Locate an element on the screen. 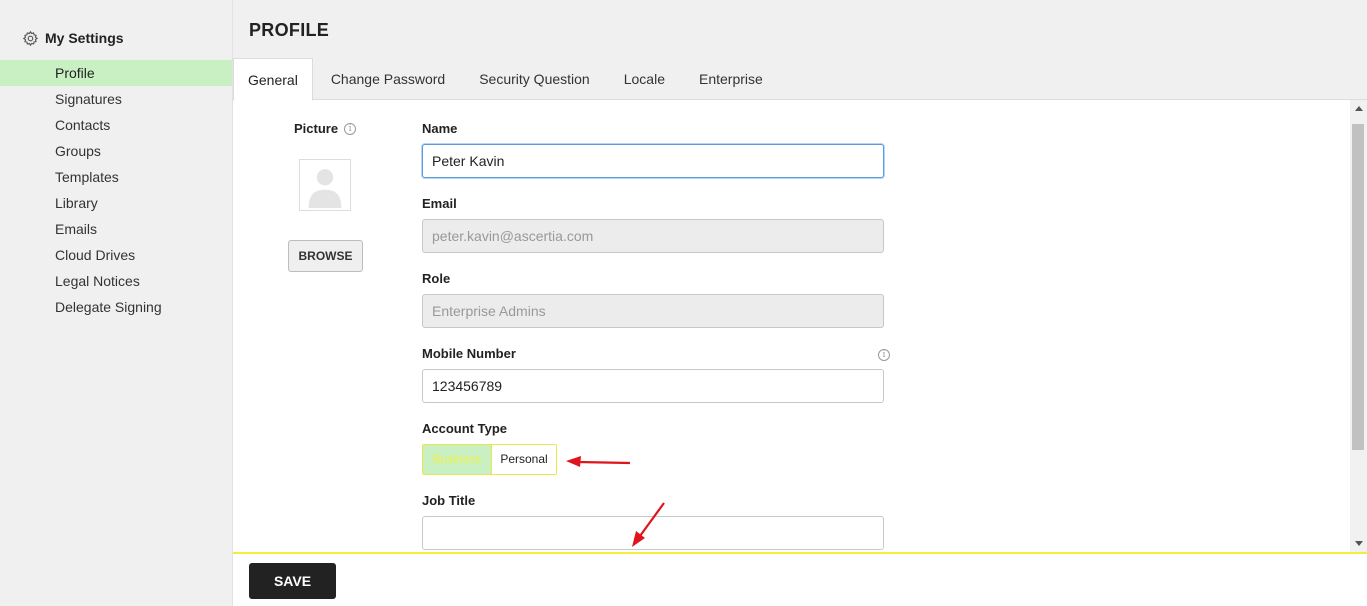 The width and height of the screenshot is (1367, 606). mobile-number-label: Mobile Number is located at coordinates (469, 353).